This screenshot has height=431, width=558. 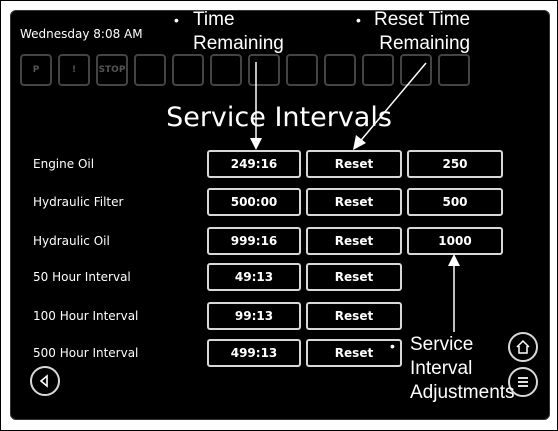 I want to click on callout-service-interval-adjustments: Service Interval Adjustments, so click(x=462, y=368).